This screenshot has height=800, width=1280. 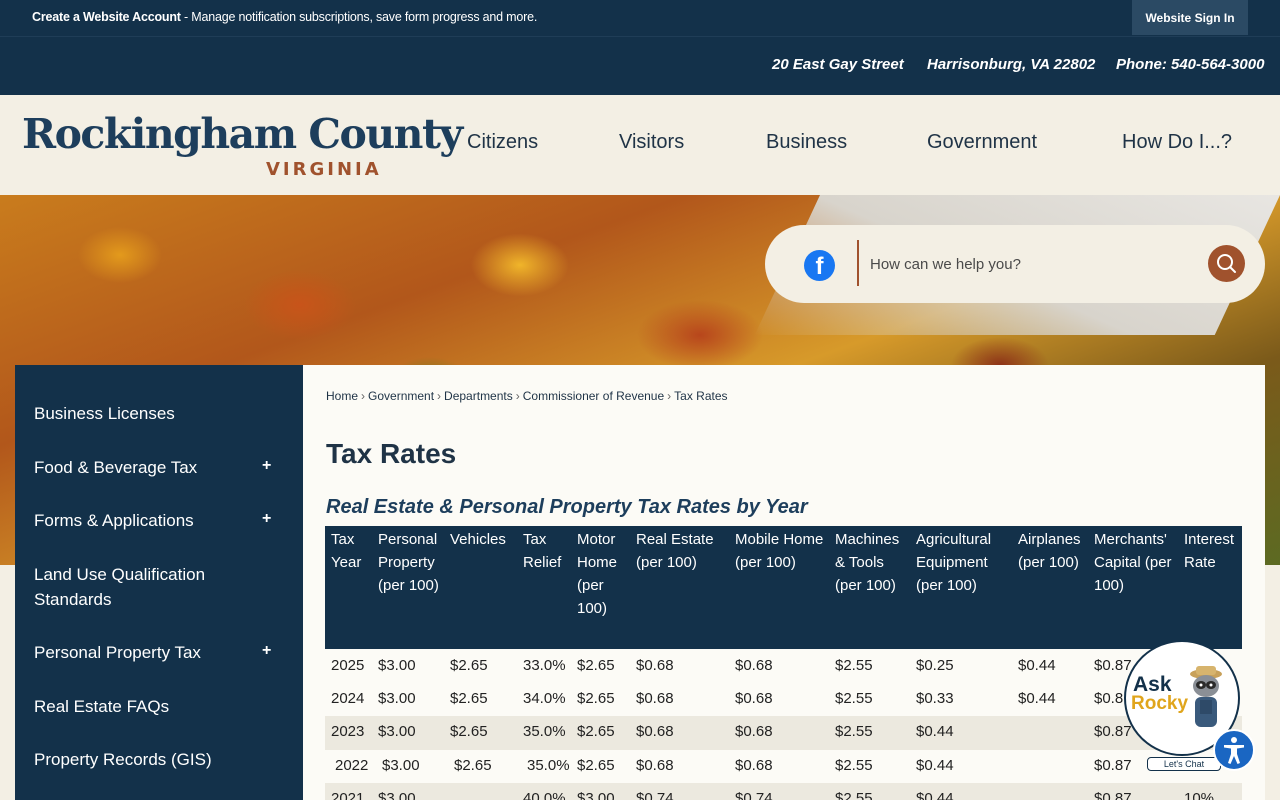 I want to click on cell-ag-equipment: $0.25, so click(x=935, y=665).